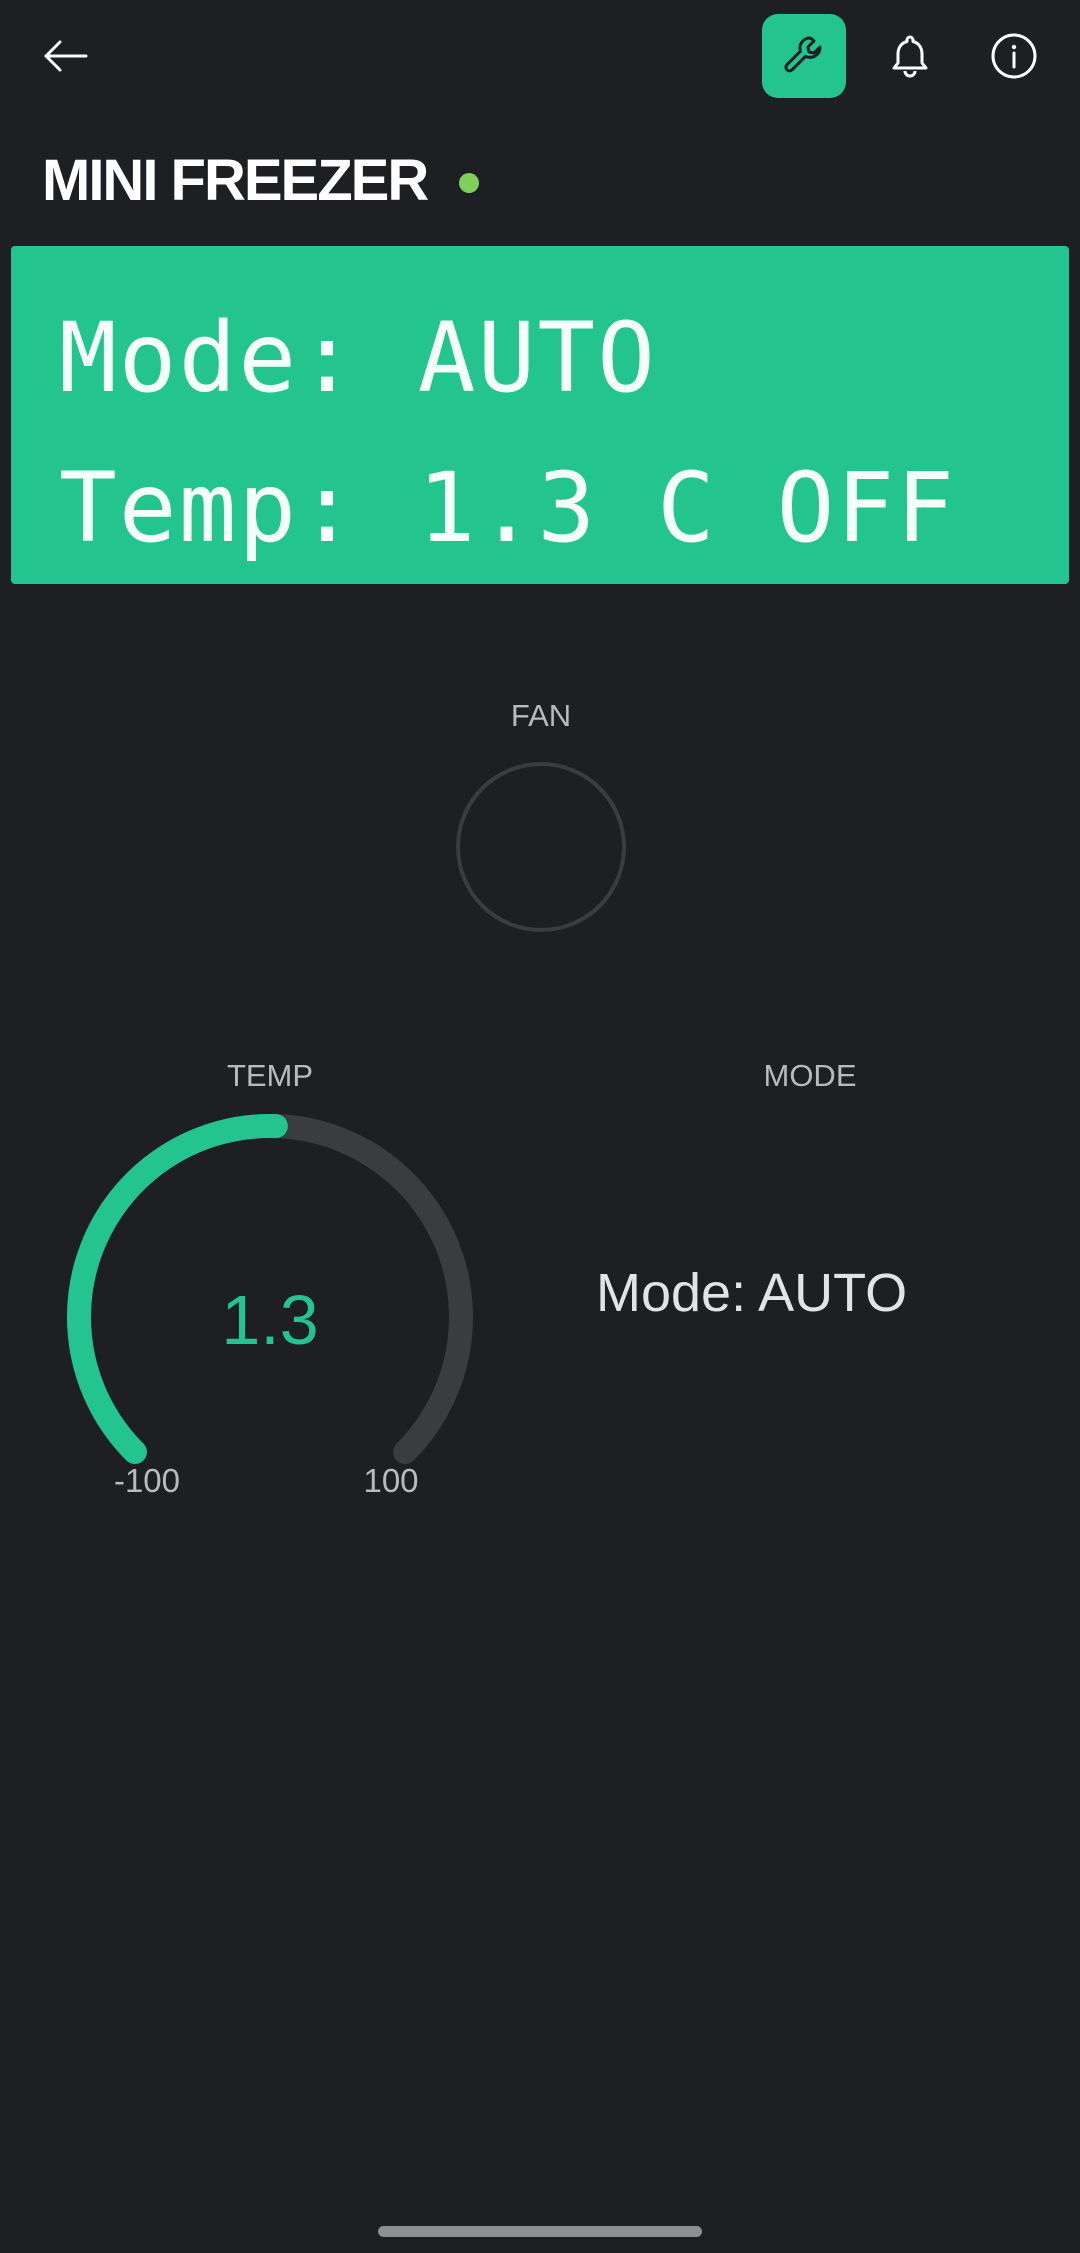 This screenshot has height=2253, width=1080. Describe the element at coordinates (752, 1293) in the screenshot. I see `mode-value: Mode: AUTO` at that location.